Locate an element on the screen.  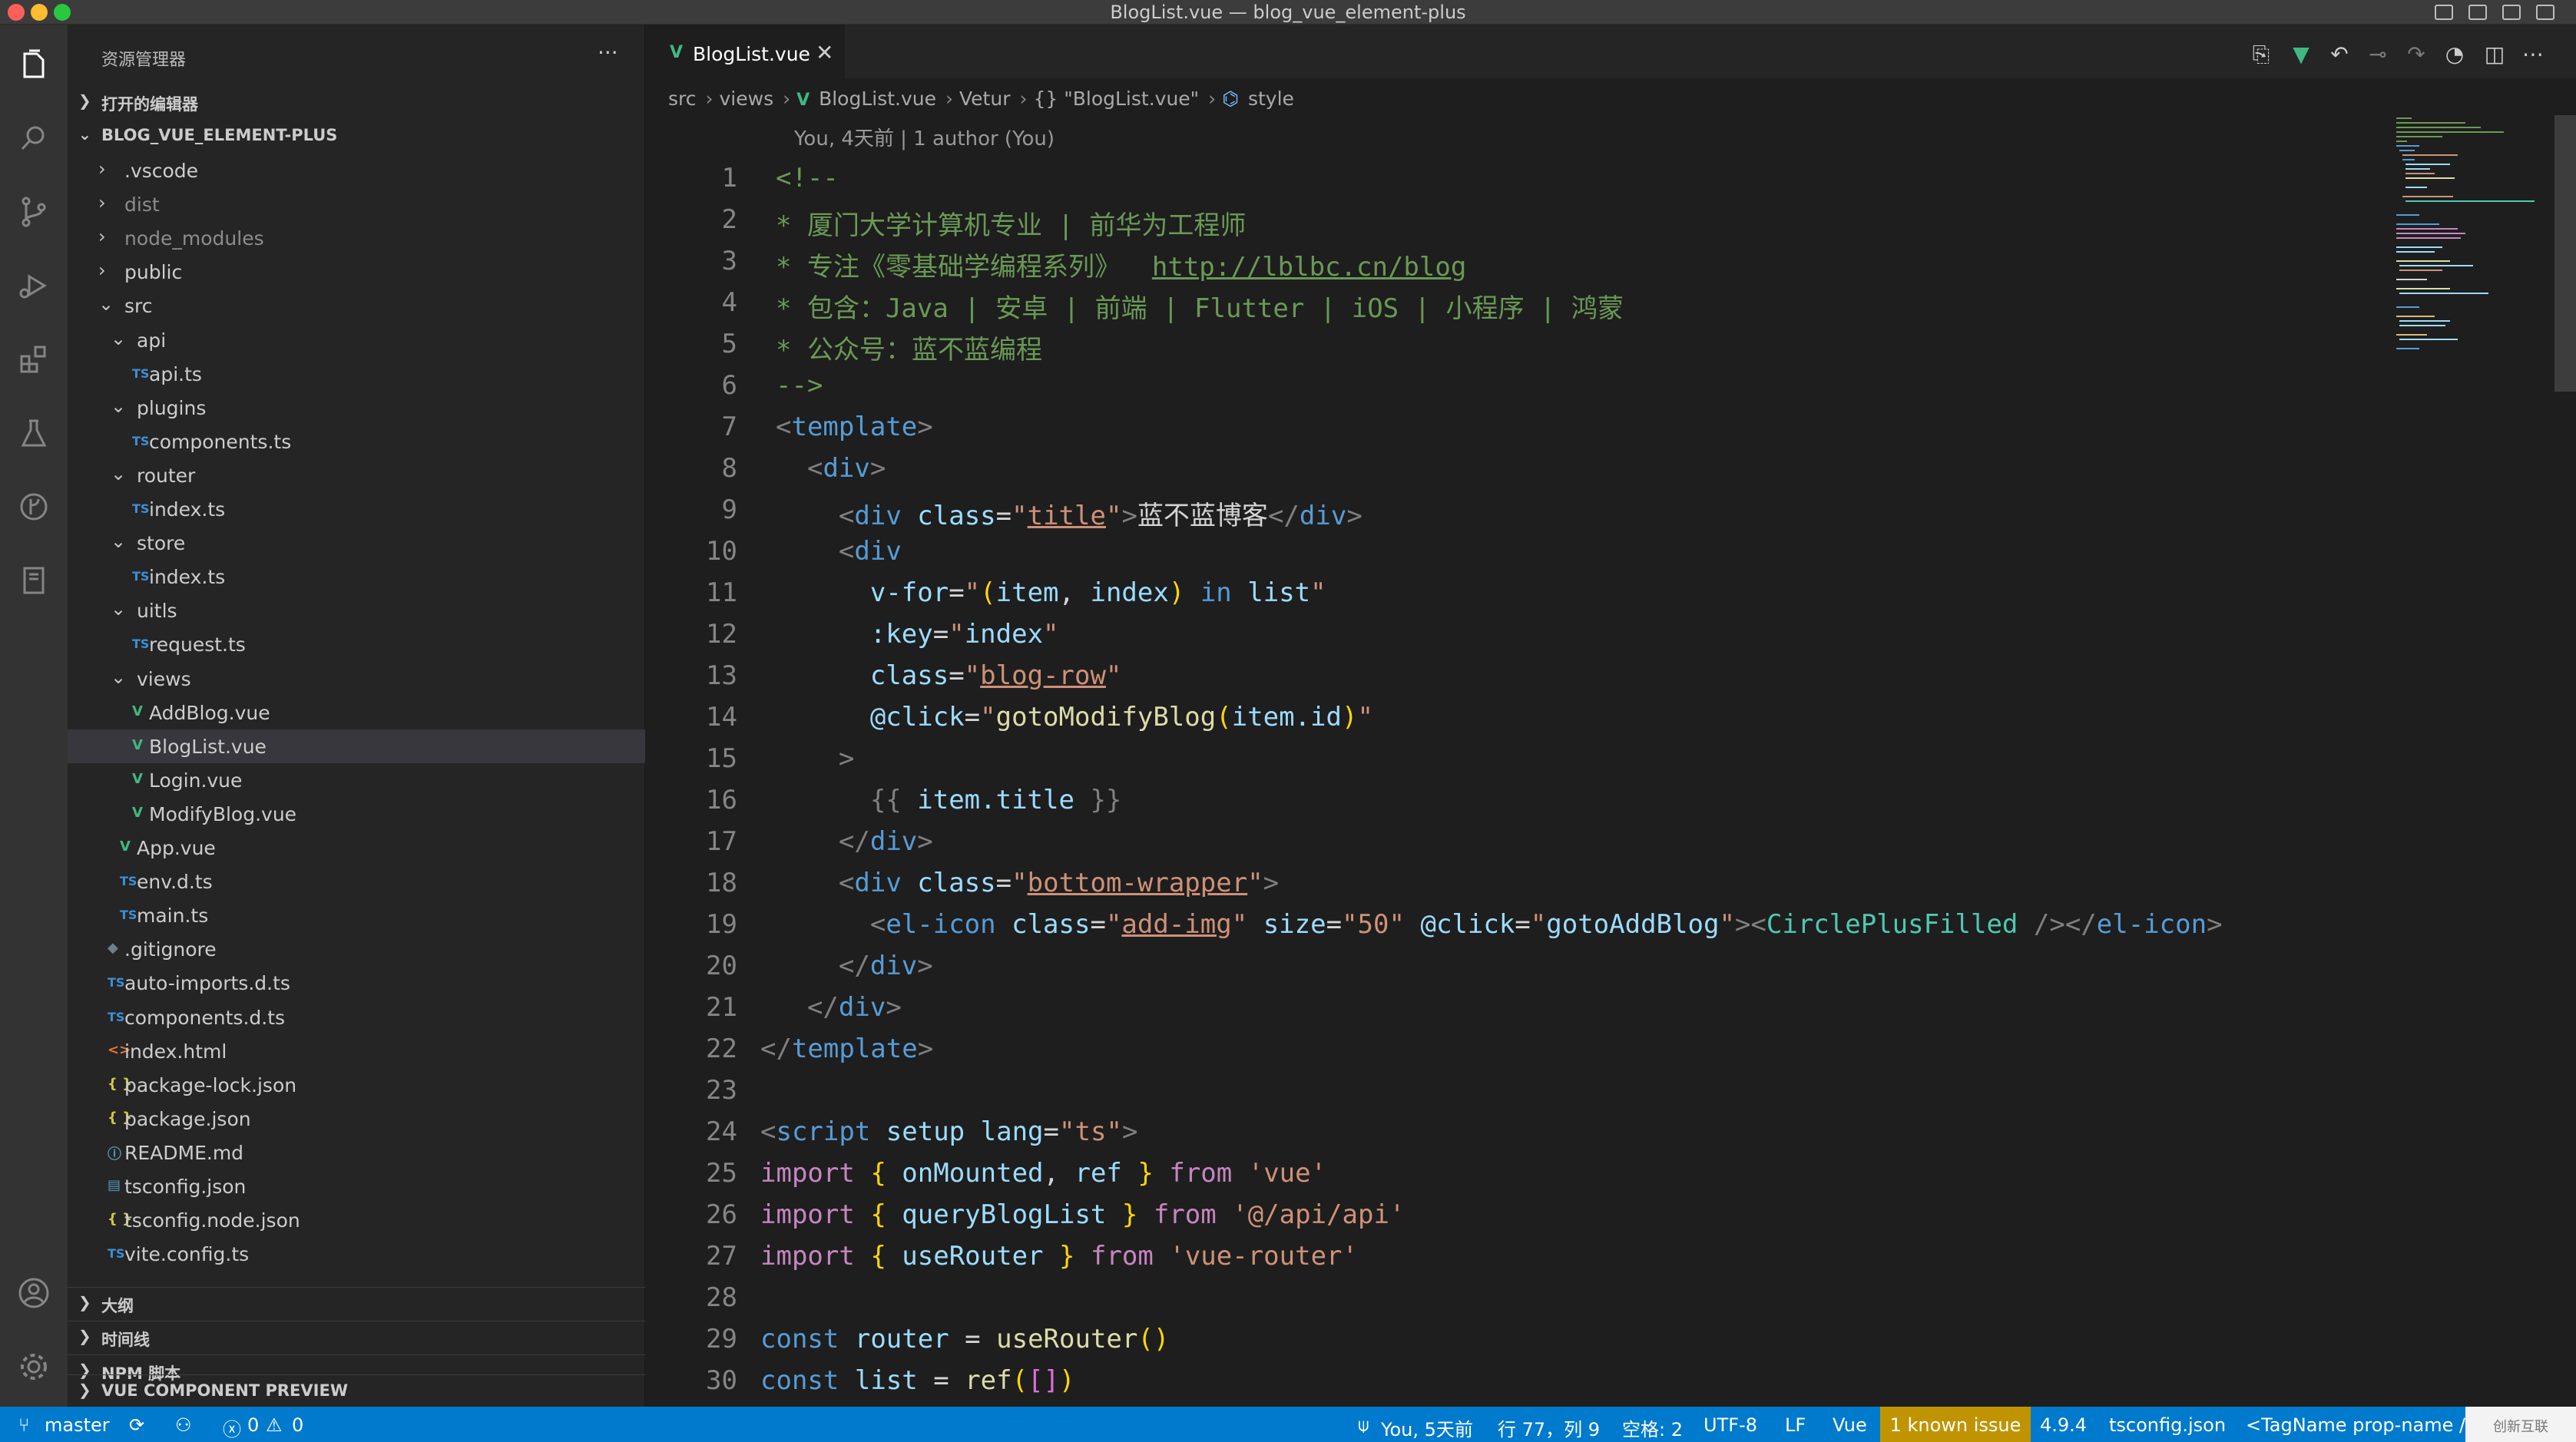
tsconfig-status: tsconfig.json is located at coordinates (2167, 1425).